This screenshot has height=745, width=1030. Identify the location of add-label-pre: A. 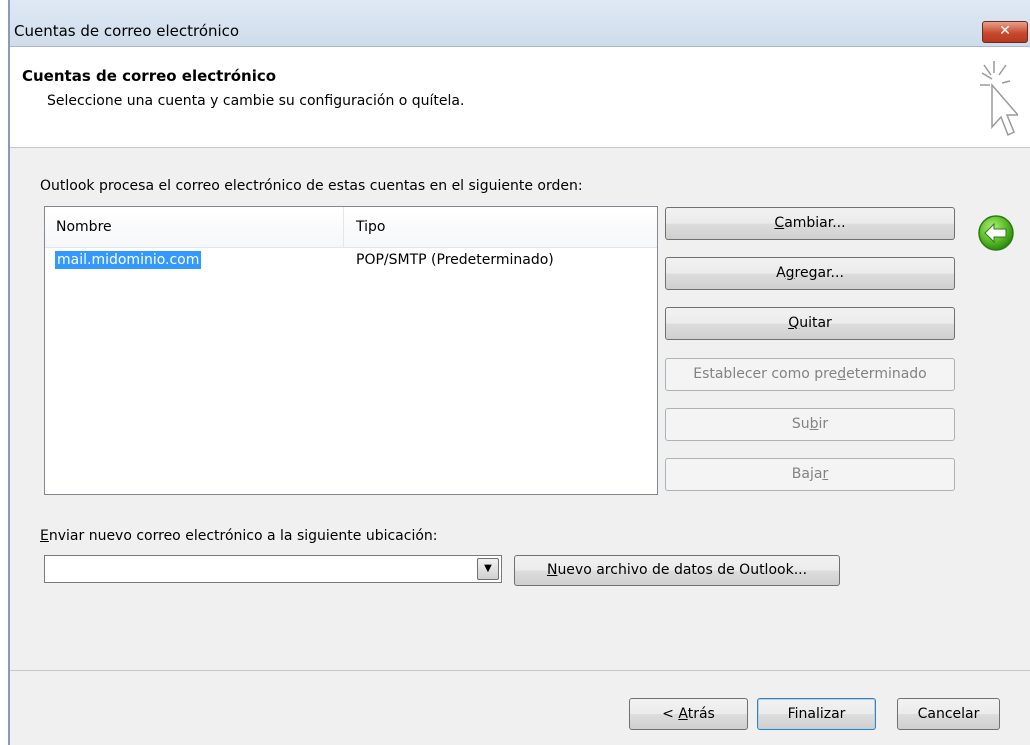
(781, 273).